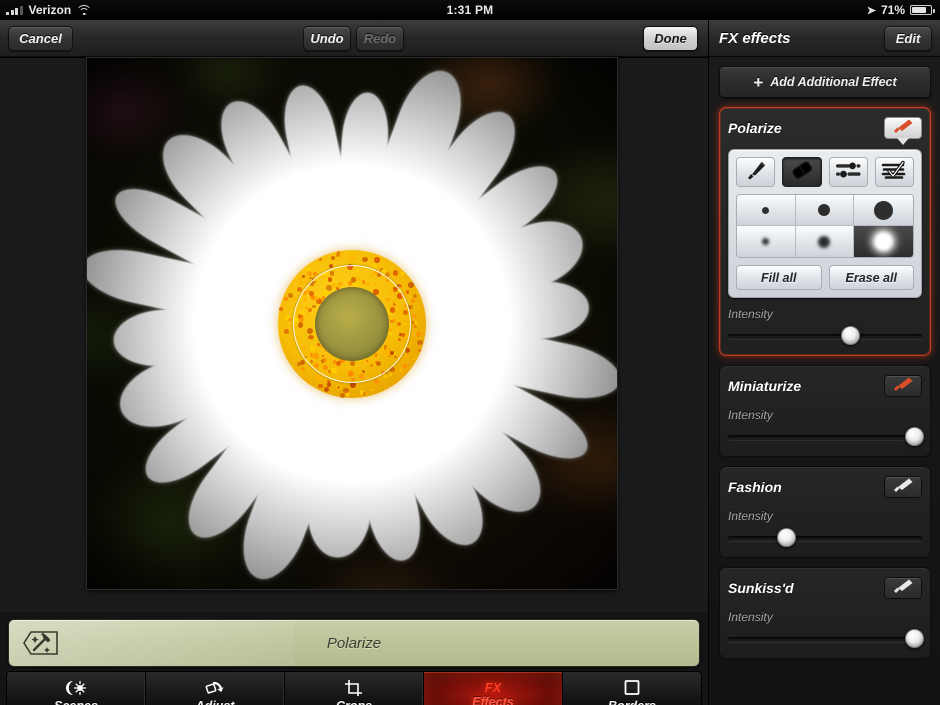 Image resolution: width=940 pixels, height=705 pixels. What do you see at coordinates (871, 277) in the screenshot?
I see `erase-all-button: Erase all` at bounding box center [871, 277].